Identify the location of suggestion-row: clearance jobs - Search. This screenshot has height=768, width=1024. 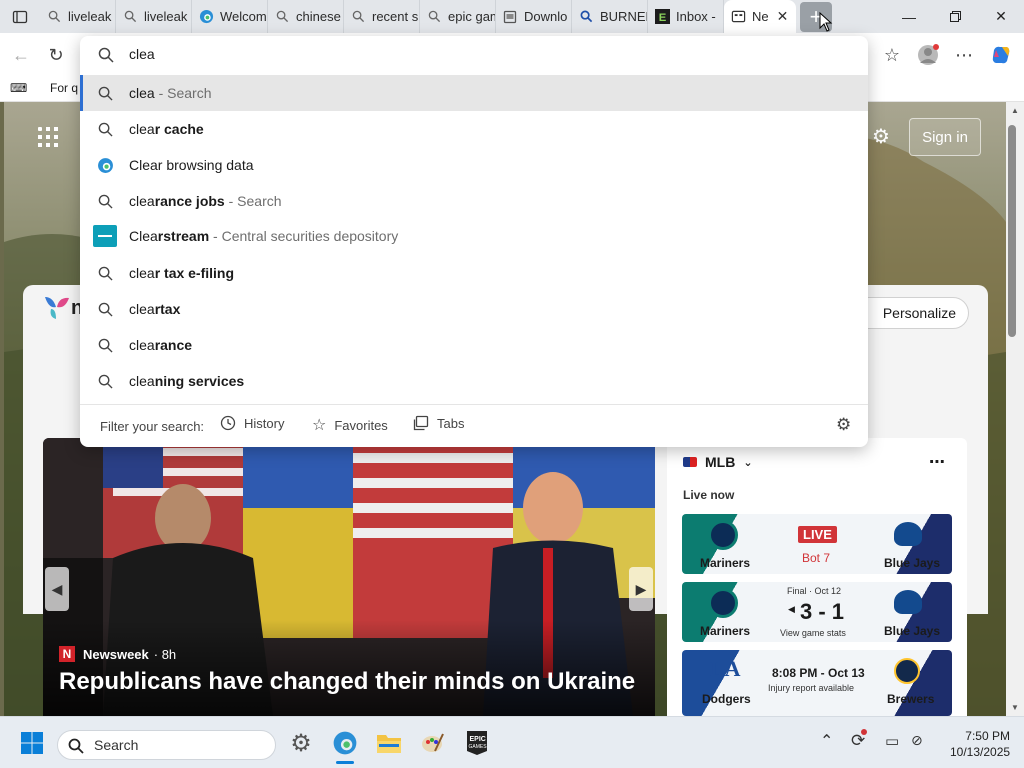
(474, 201).